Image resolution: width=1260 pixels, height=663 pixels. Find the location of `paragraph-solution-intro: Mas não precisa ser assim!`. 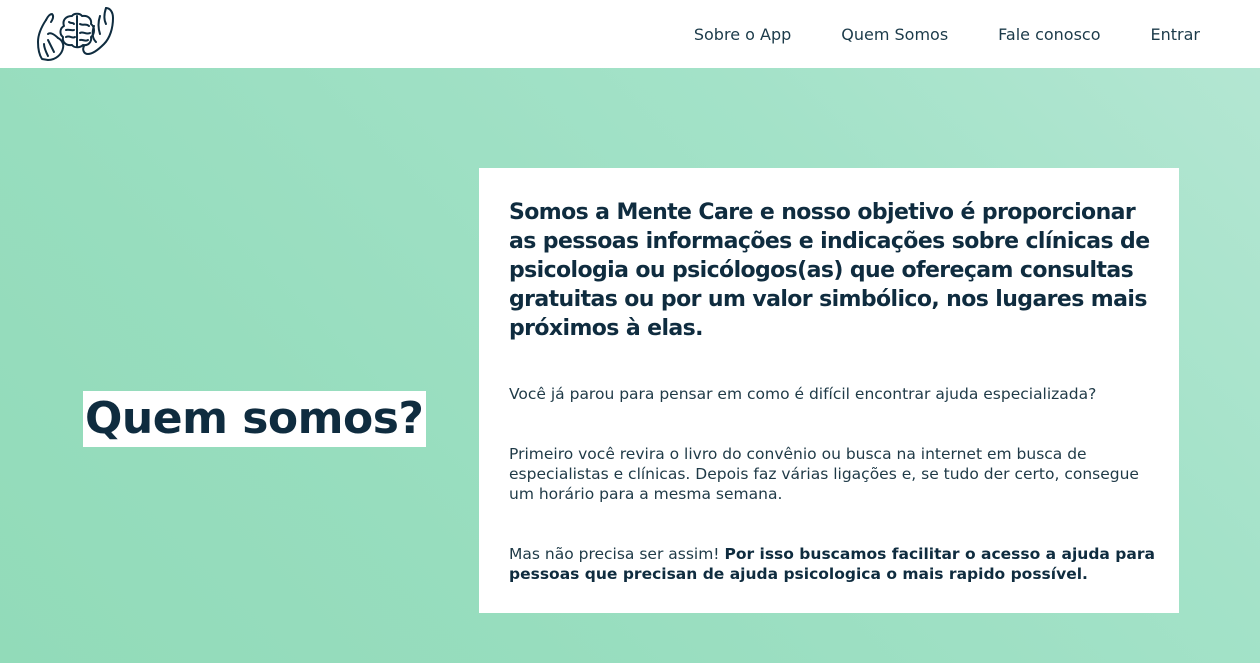

paragraph-solution-intro: Mas não precisa ser assim! is located at coordinates (617, 554).